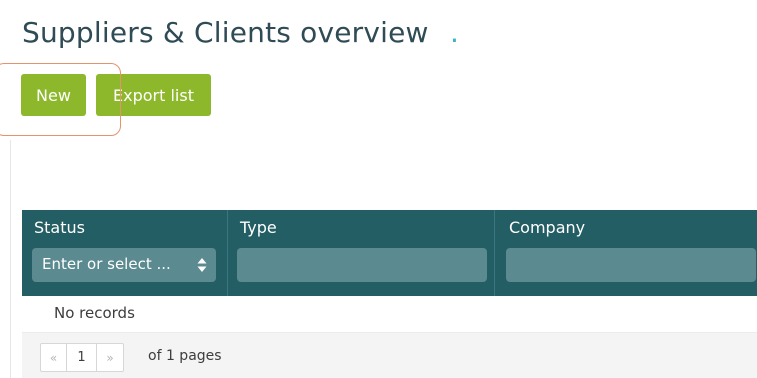 The width and height of the screenshot is (757, 378). What do you see at coordinates (94, 313) in the screenshot?
I see `no-records-message: No records` at bounding box center [94, 313].